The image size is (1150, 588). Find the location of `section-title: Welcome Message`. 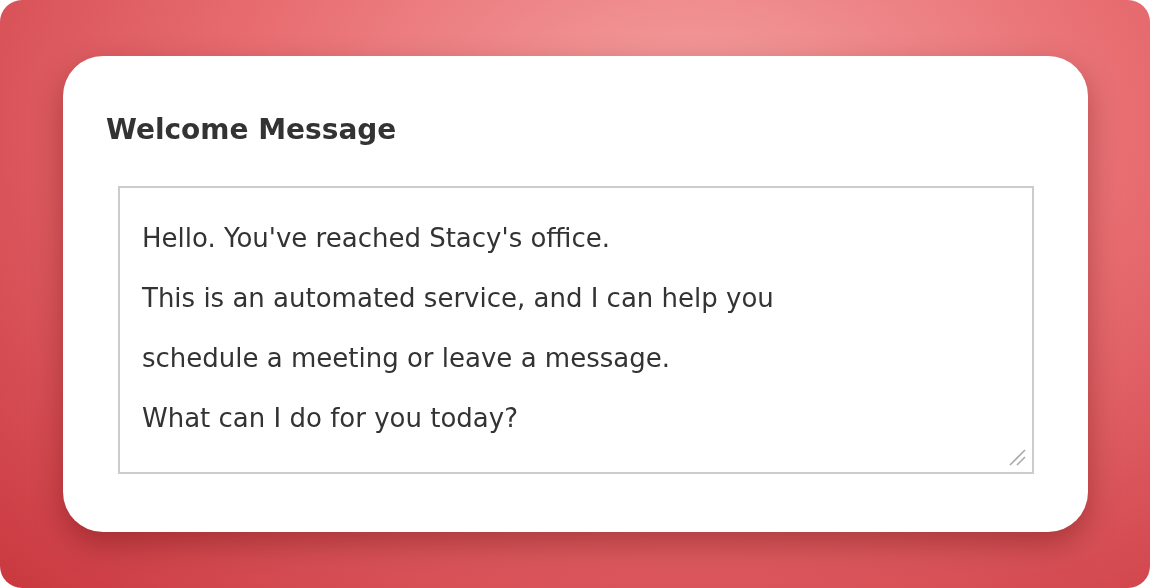

section-title: Welcome Message is located at coordinates (252, 130).